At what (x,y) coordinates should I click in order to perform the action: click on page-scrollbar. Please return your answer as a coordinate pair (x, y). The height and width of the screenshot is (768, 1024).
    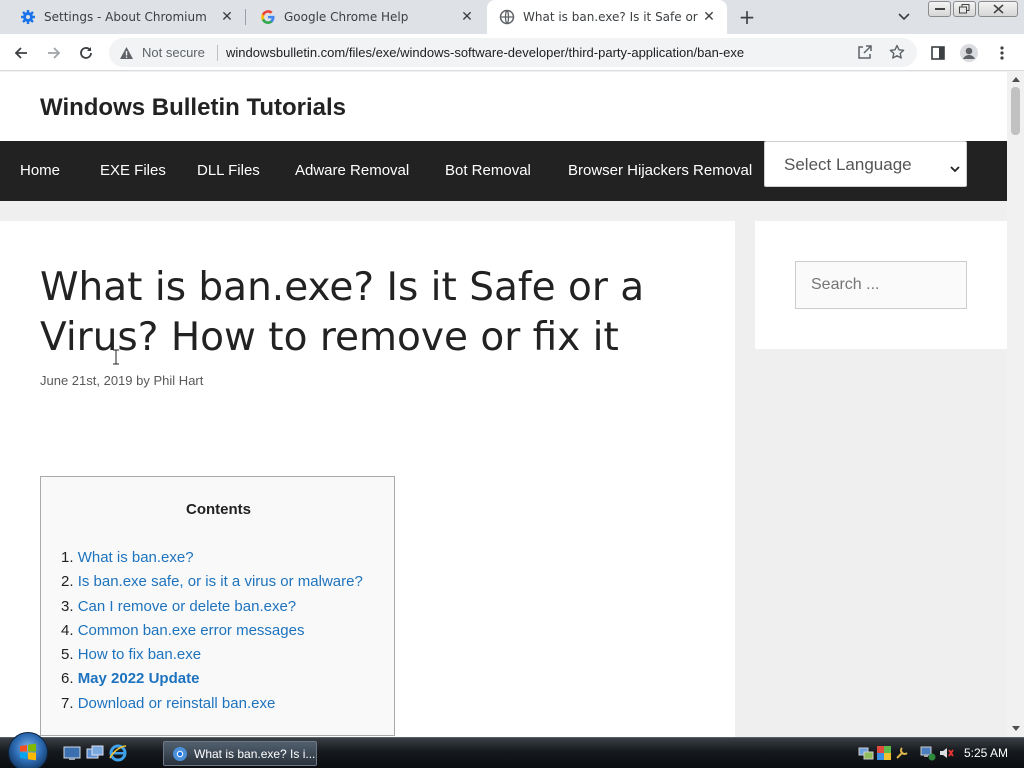
    Looking at the image, I should click on (1015, 404).